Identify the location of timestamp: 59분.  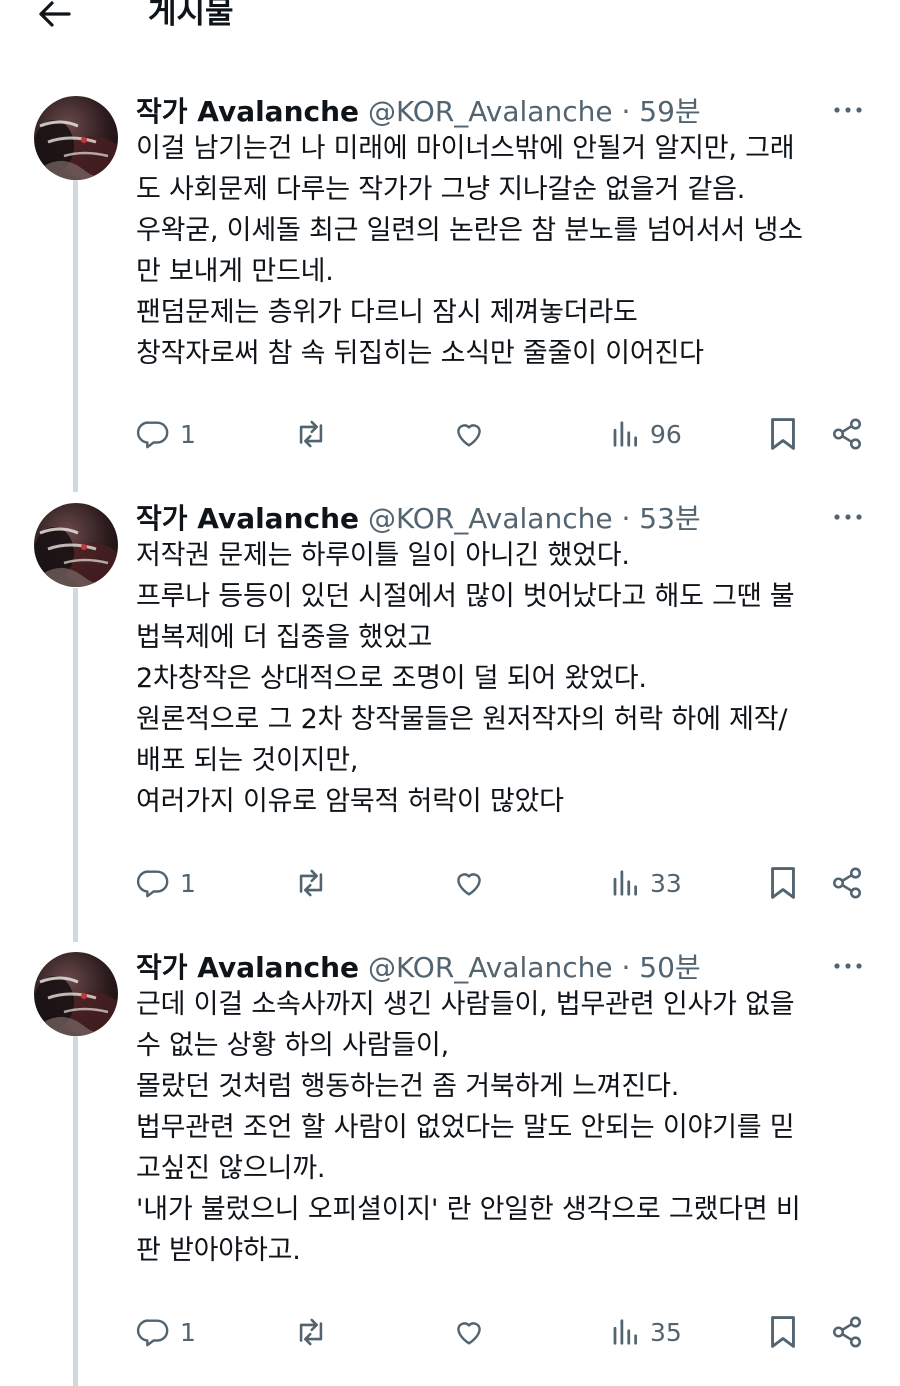
(669, 111).